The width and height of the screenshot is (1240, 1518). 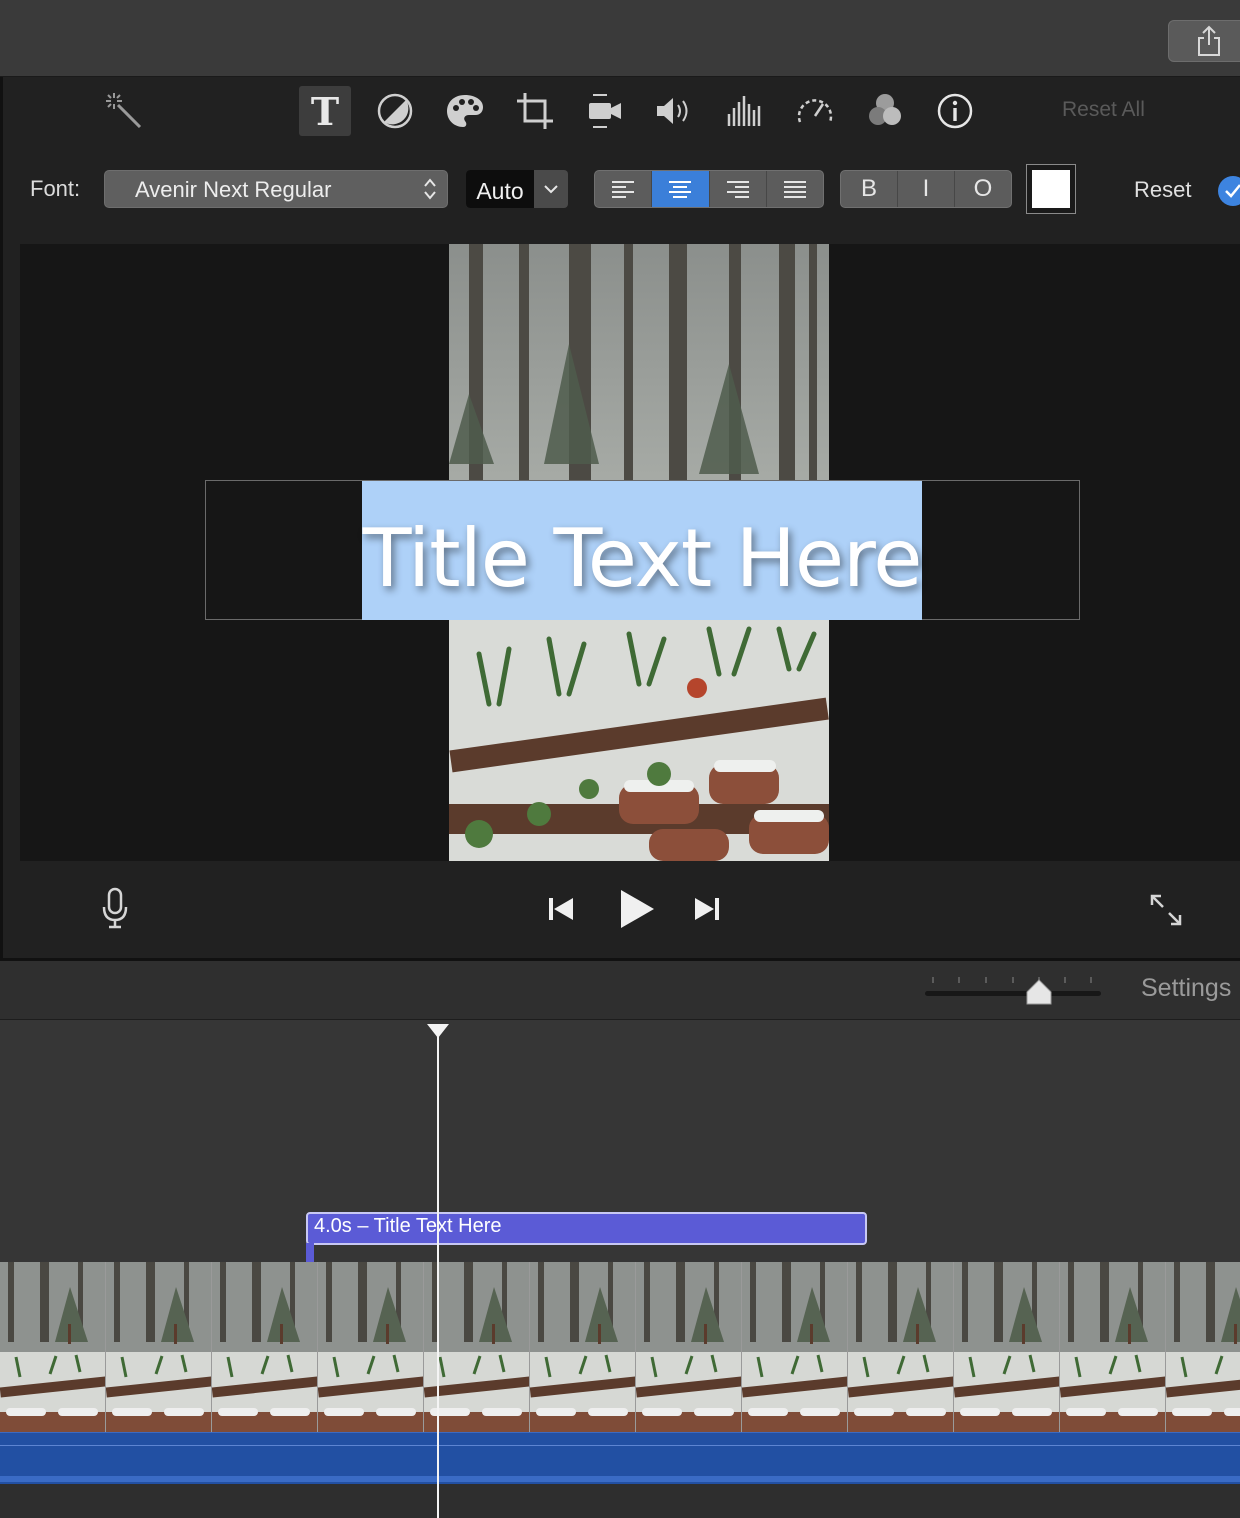 I want to click on color-balance-button, so click(x=395, y=111).